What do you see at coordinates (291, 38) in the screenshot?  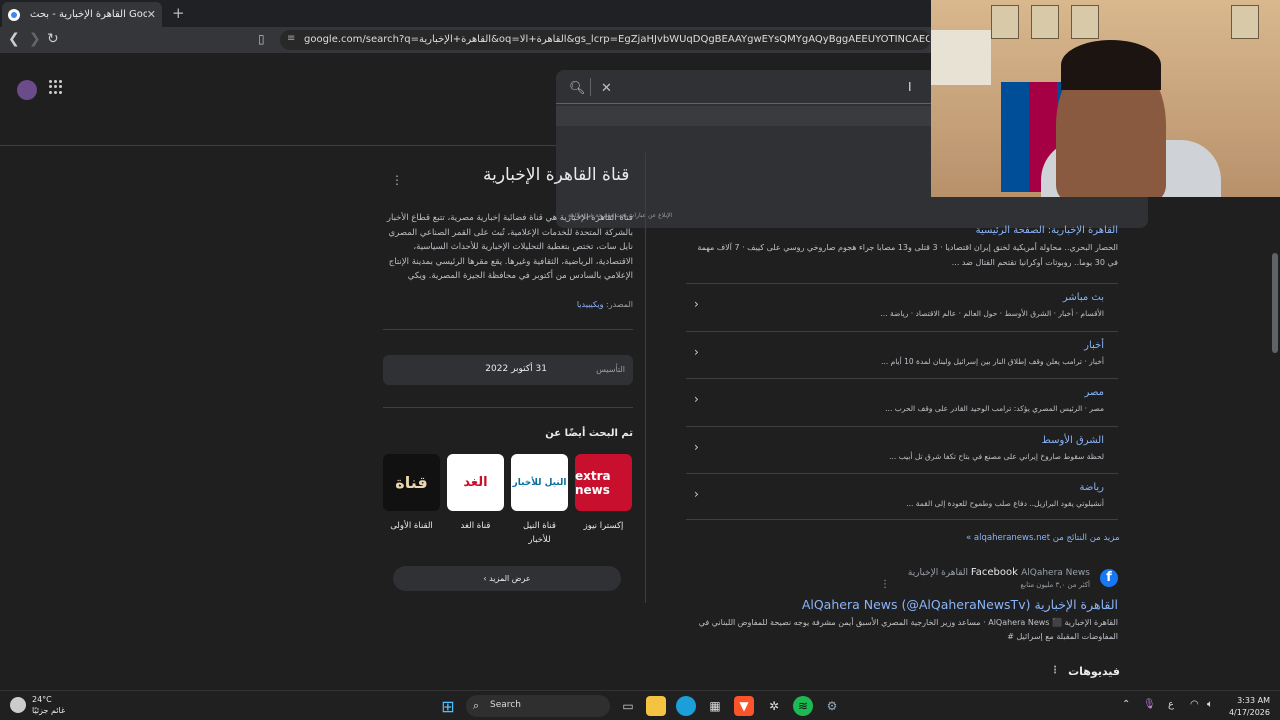 I see `site-info-icon: ≡` at bounding box center [291, 38].